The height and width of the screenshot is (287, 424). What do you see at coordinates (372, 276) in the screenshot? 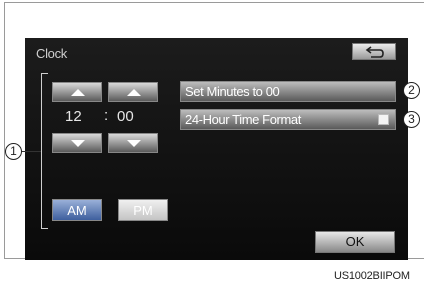
I see `figure-caption: US1002BIIPOM` at bounding box center [372, 276].